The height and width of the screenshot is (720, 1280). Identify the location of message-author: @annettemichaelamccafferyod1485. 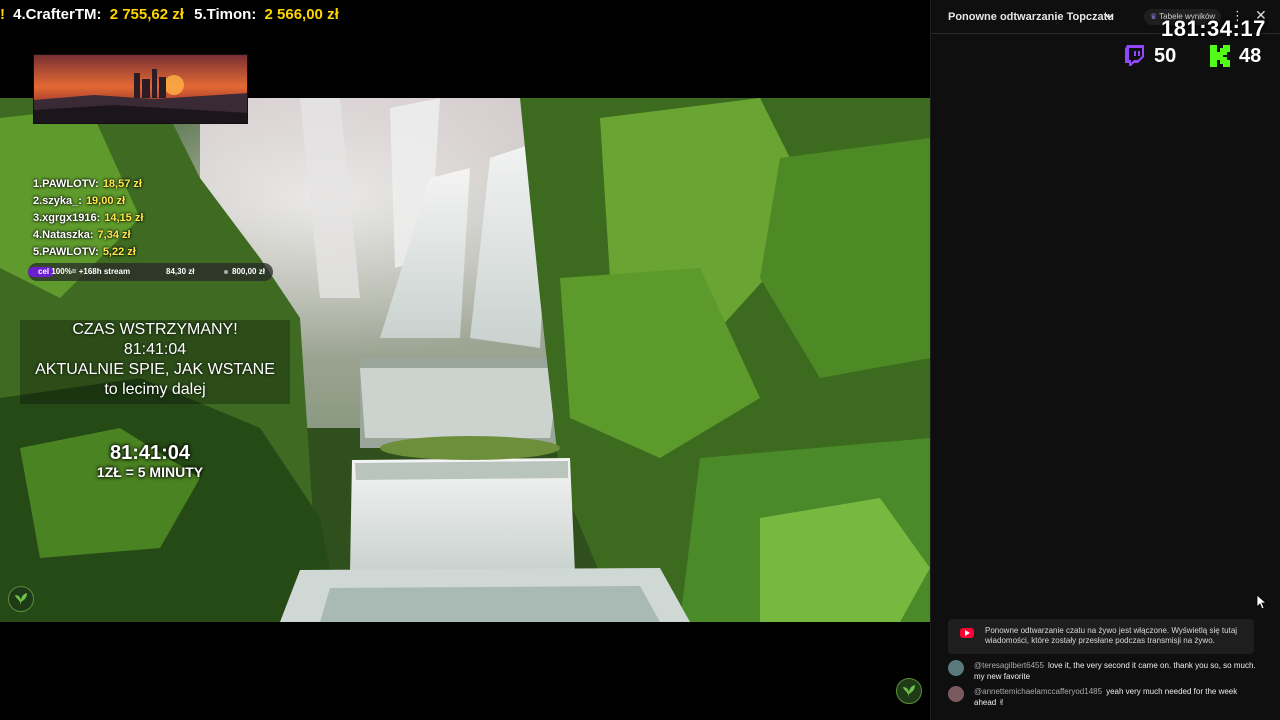
(1038, 691).